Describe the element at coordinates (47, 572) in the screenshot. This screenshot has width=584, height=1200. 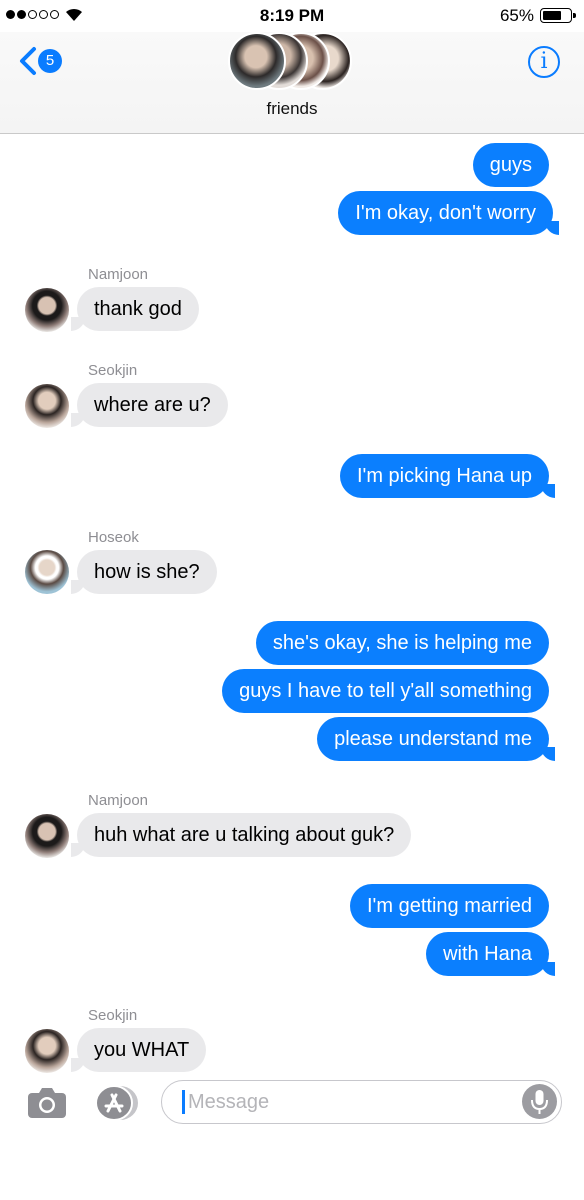
I see `avatar-hoseok` at that location.